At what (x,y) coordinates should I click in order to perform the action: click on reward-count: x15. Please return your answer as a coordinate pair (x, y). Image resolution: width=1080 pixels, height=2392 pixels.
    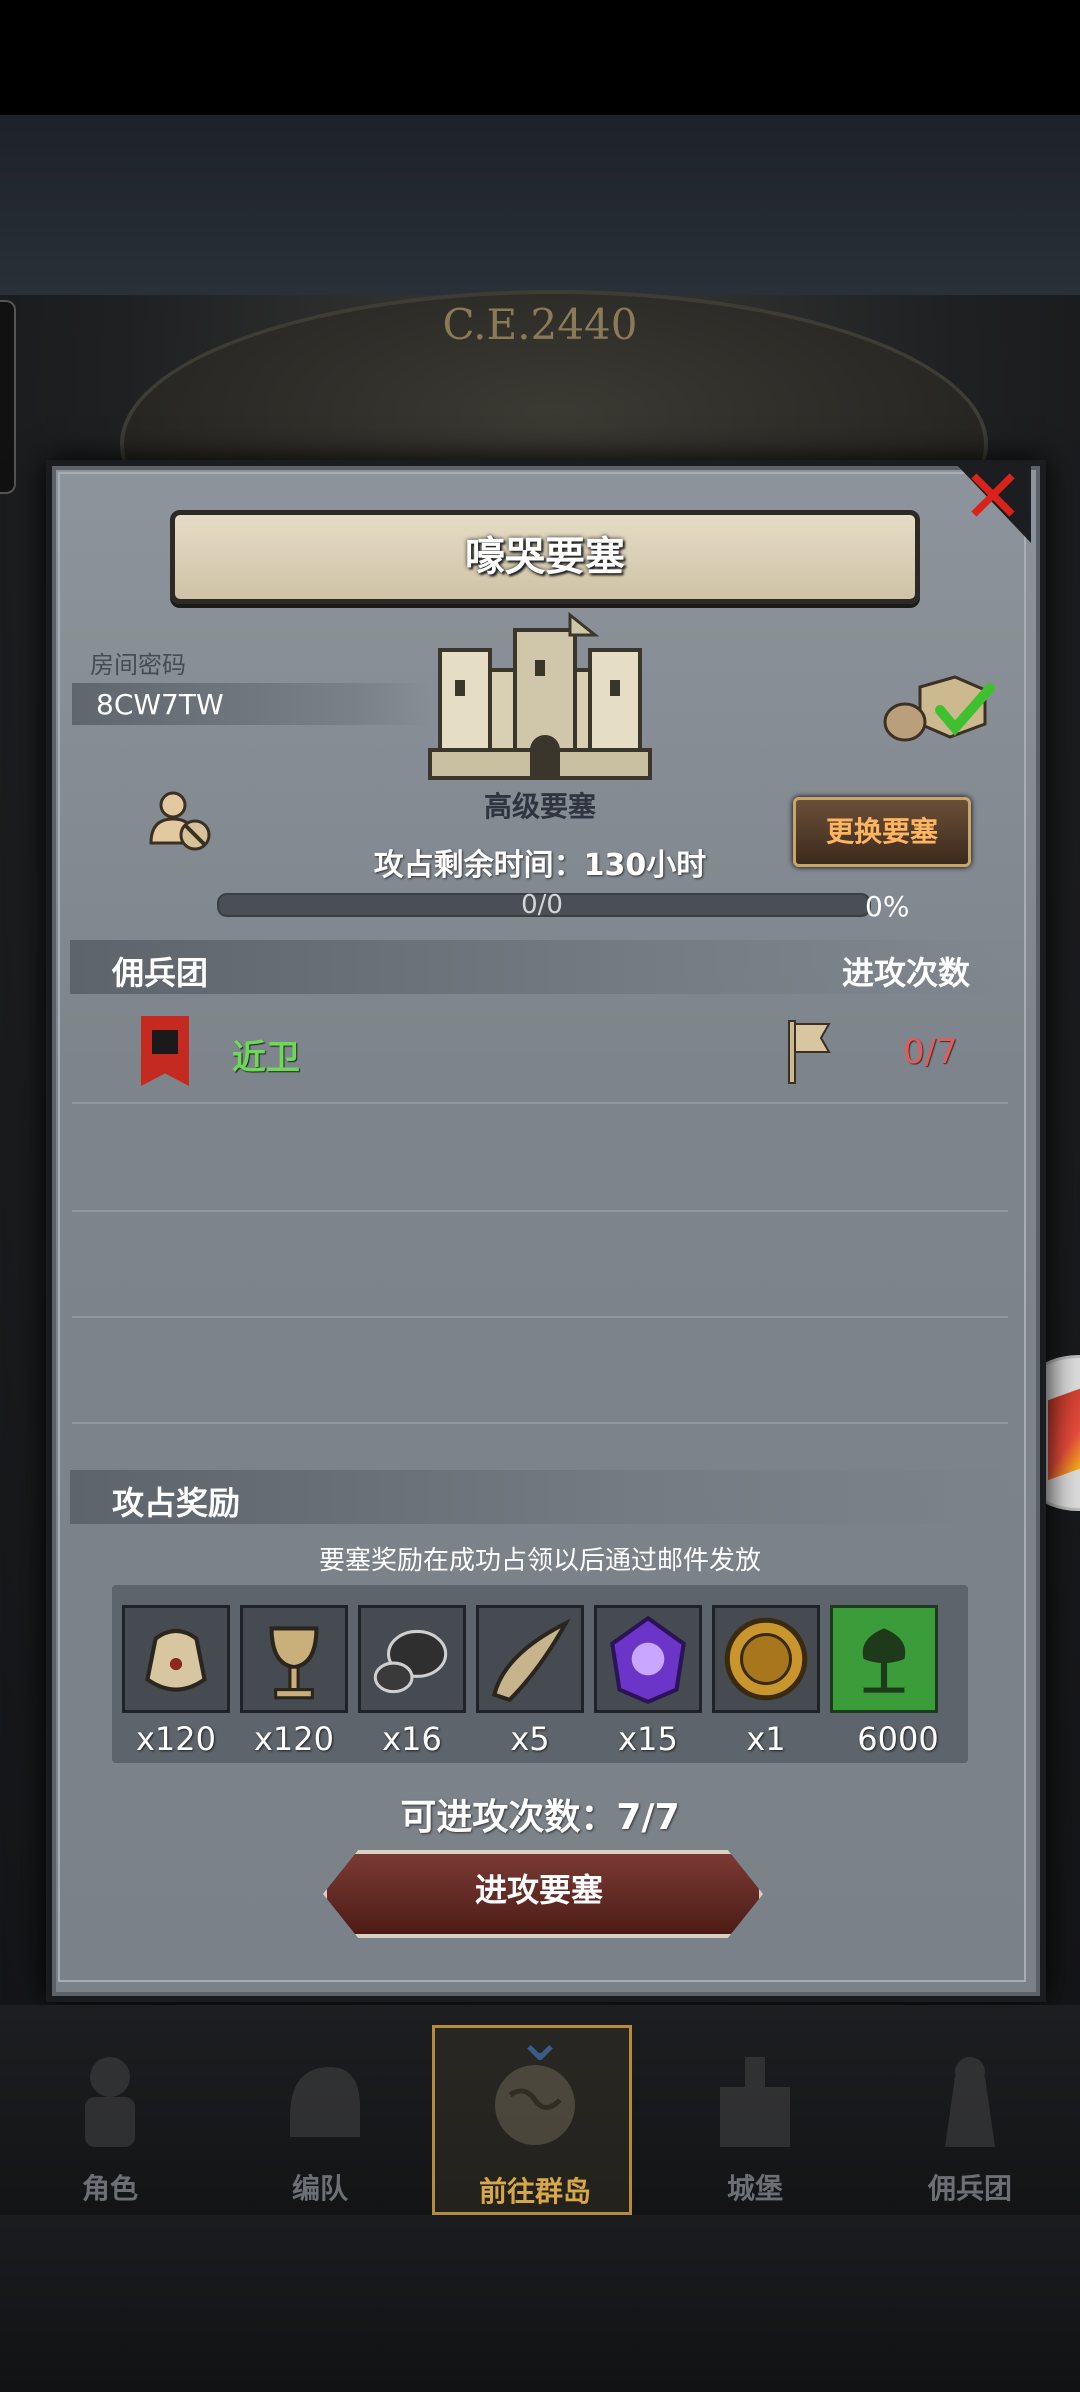
    Looking at the image, I should click on (648, 1739).